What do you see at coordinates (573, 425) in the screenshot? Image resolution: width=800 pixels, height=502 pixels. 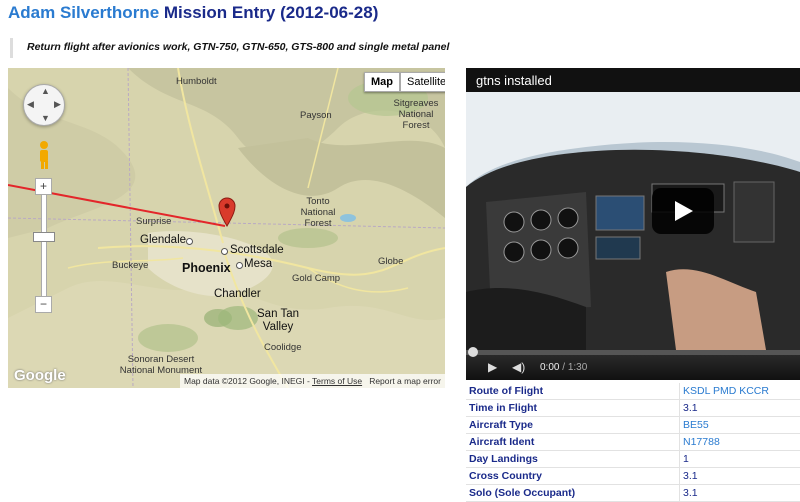 I see `stats-label: Aircraft Type` at bounding box center [573, 425].